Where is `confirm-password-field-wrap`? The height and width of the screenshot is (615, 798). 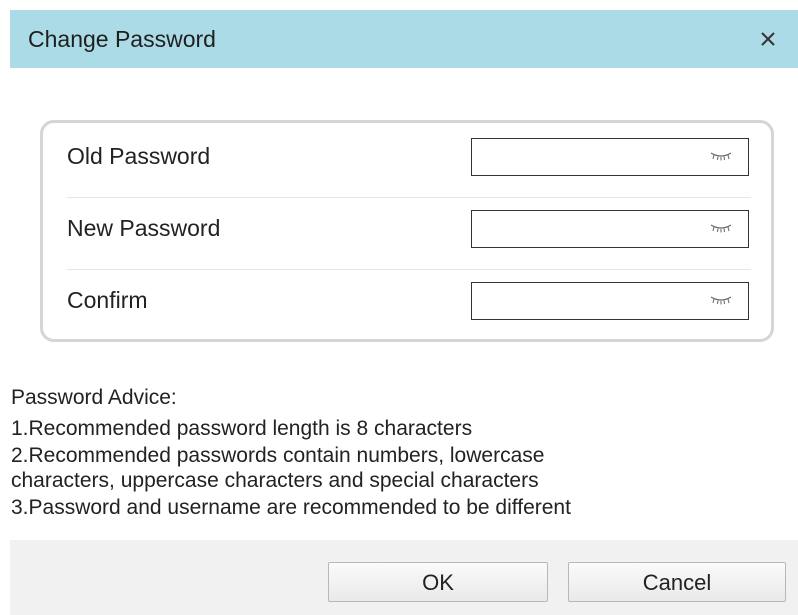
confirm-password-field-wrap is located at coordinates (610, 301).